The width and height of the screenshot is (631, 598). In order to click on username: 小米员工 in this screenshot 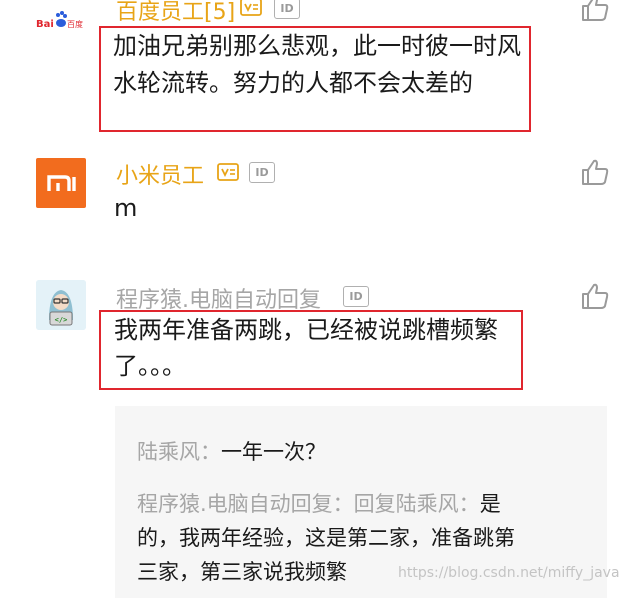, I will do `click(160, 174)`.